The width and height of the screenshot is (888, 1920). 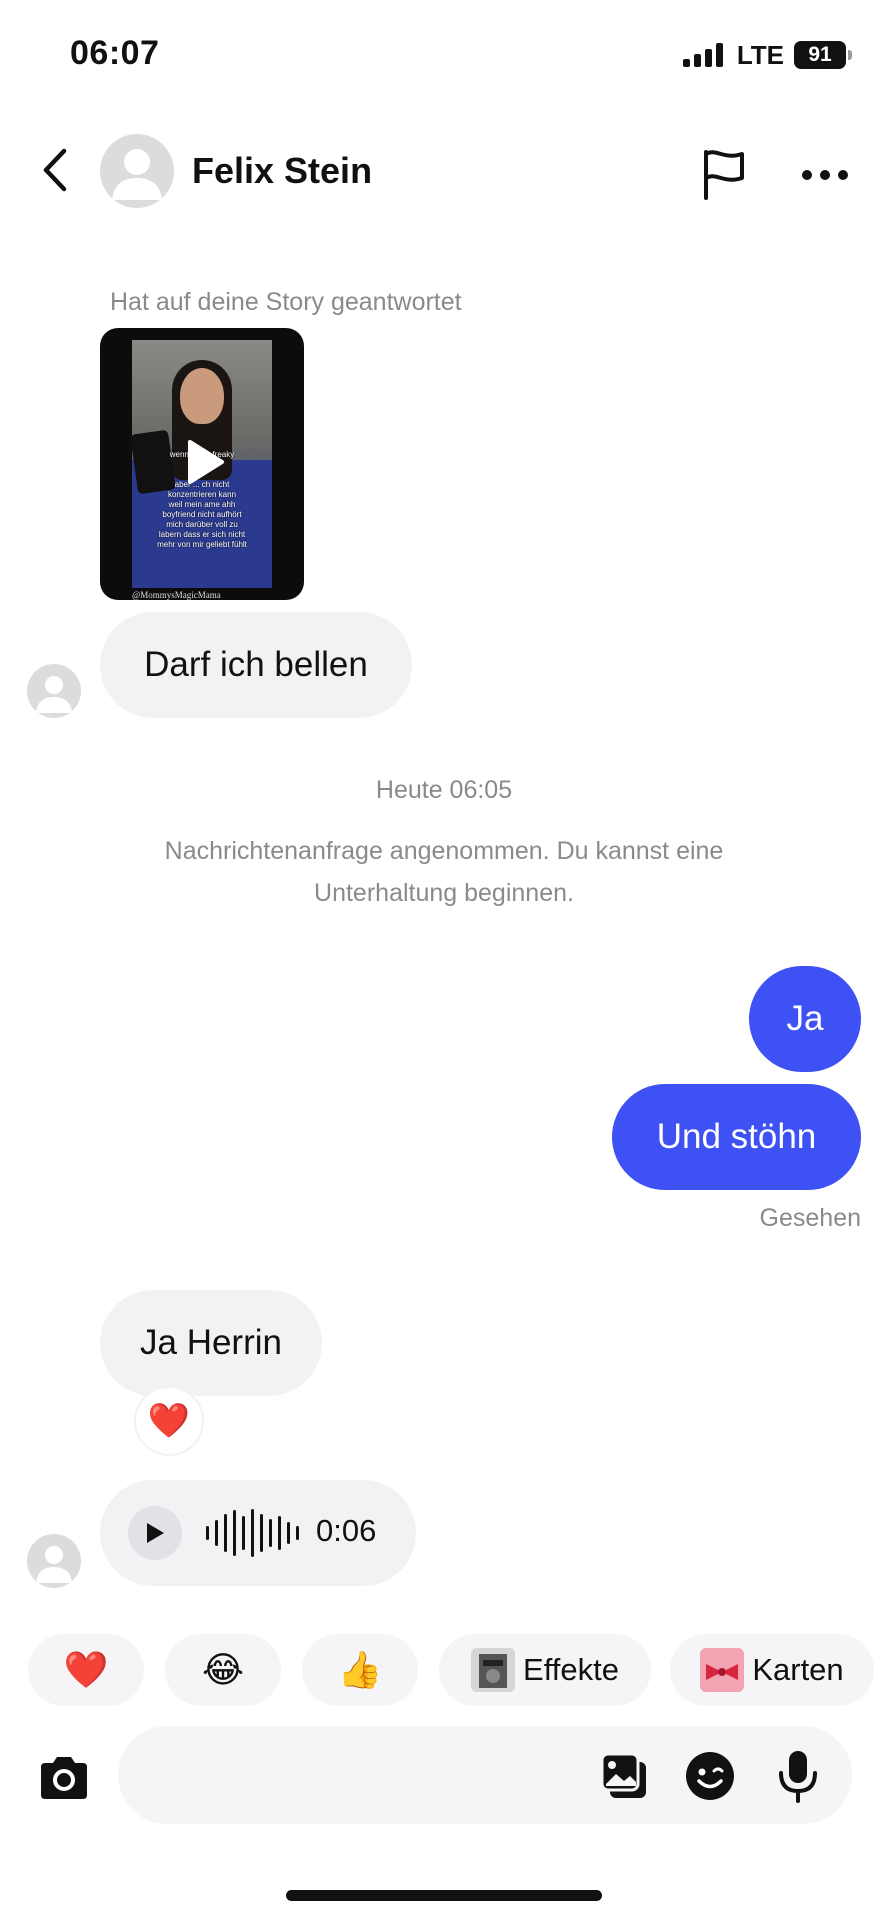 I want to click on more-icon, so click(x=825, y=175).